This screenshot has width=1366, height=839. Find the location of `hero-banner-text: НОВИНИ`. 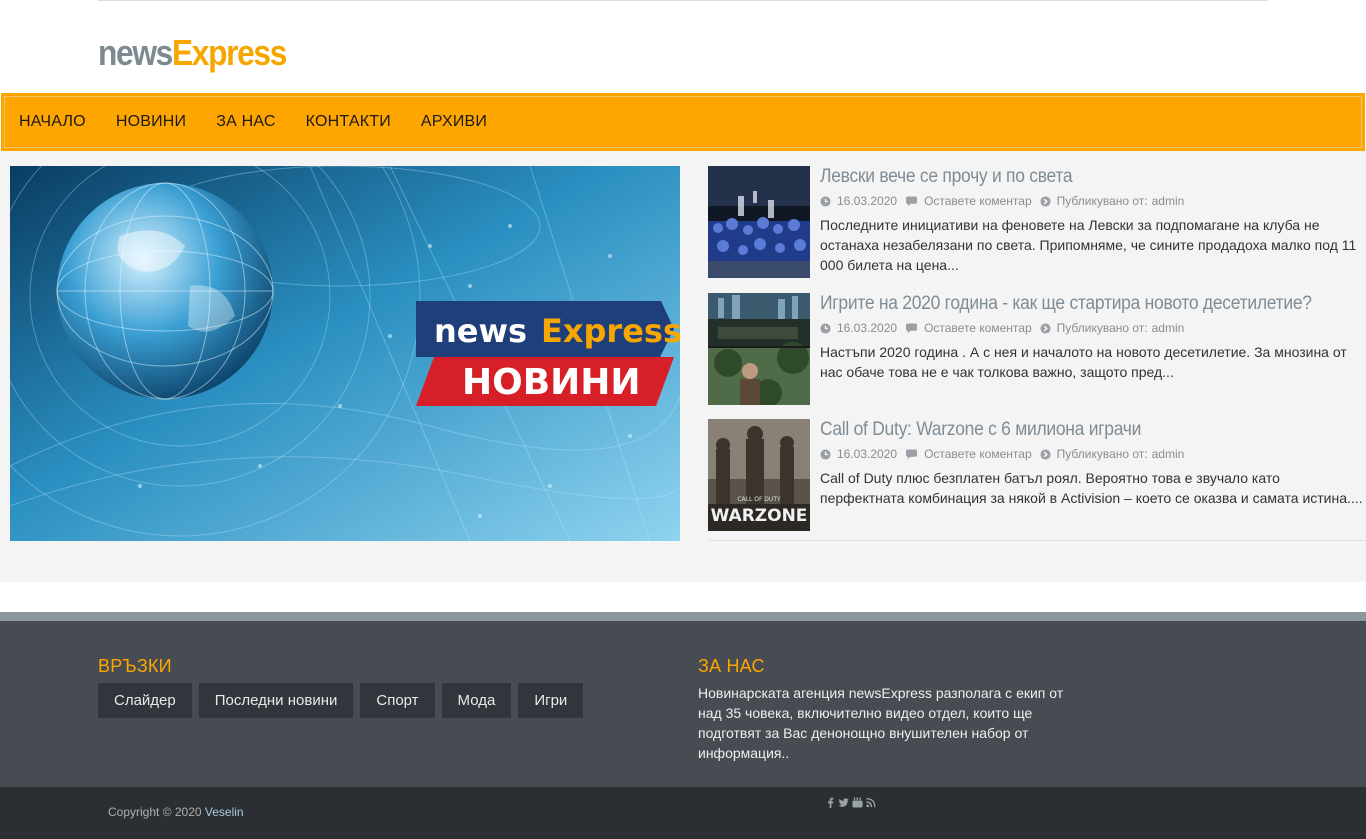

hero-banner-text: НОВИНИ is located at coordinates (551, 382).